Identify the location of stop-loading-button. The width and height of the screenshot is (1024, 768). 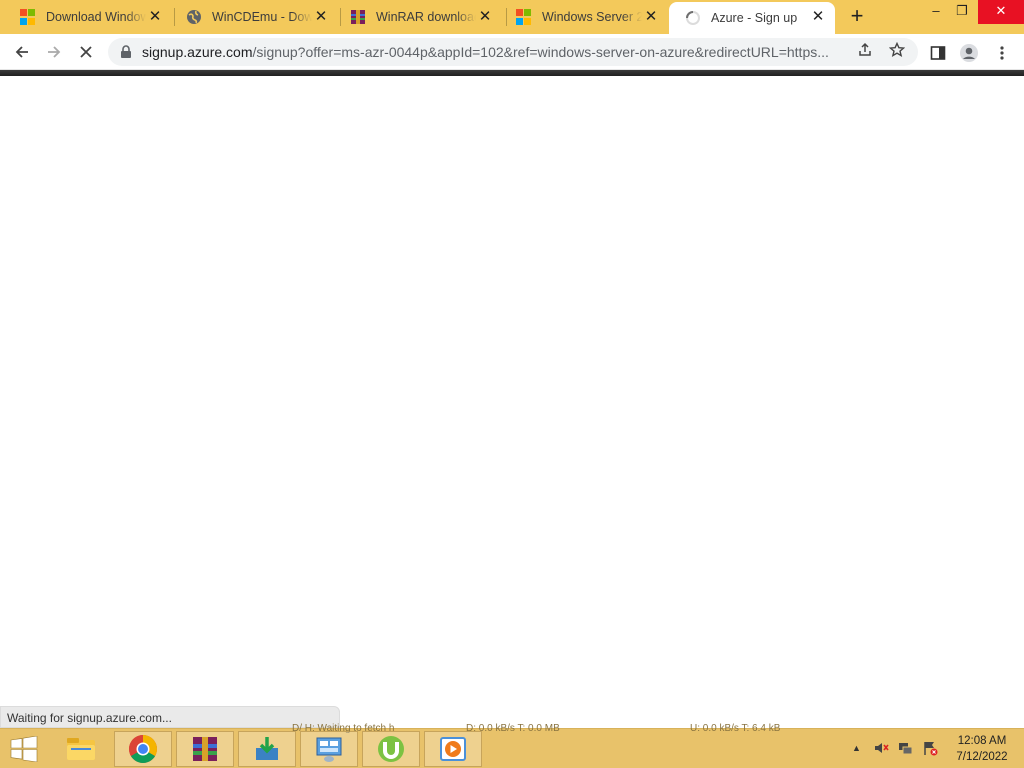
(86, 52).